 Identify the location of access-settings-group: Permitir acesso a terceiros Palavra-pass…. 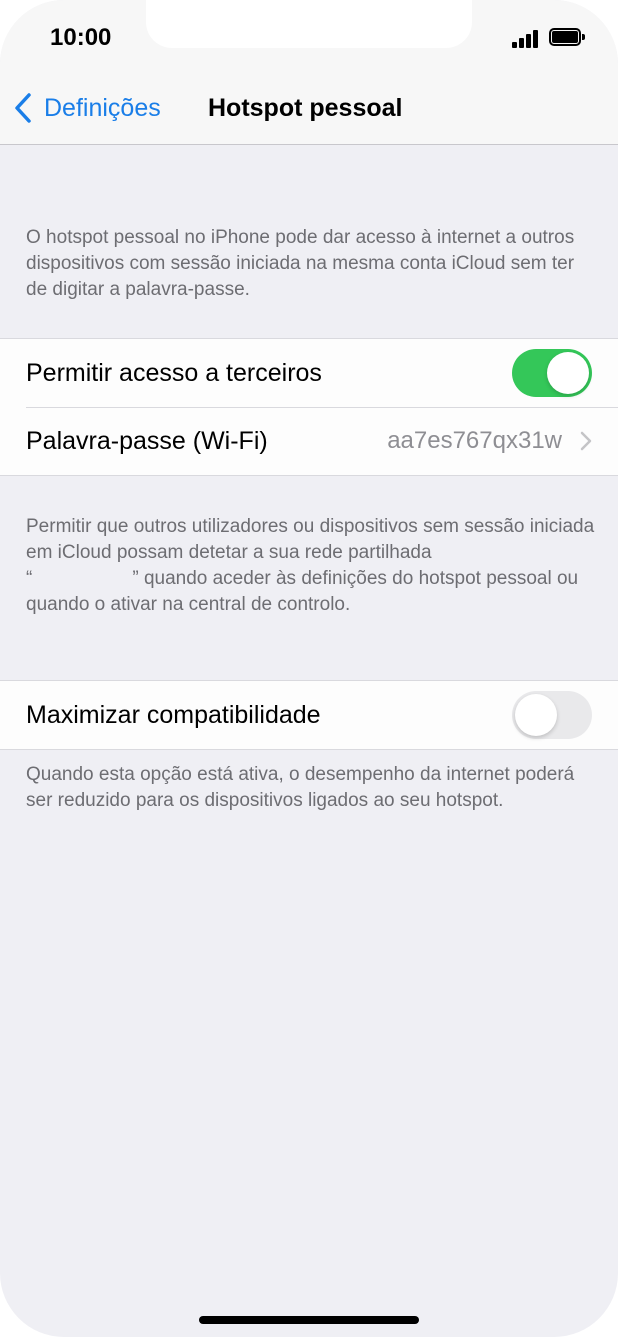
(309, 407).